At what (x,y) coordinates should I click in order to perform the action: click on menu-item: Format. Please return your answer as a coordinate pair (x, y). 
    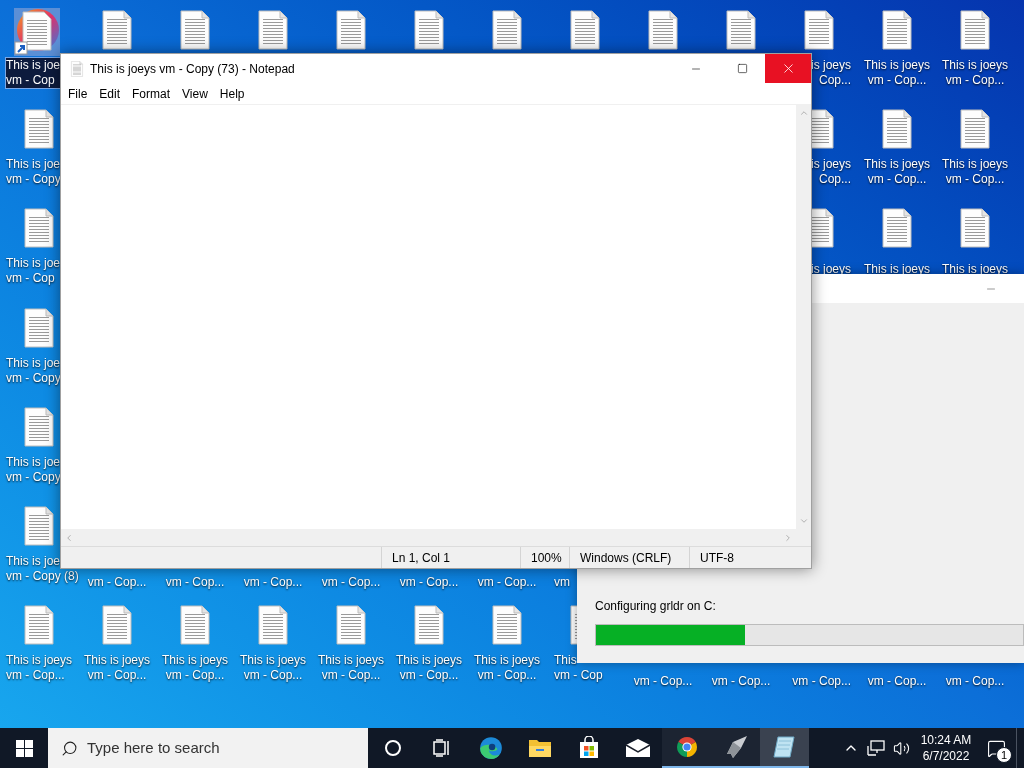
    Looking at the image, I should click on (151, 93).